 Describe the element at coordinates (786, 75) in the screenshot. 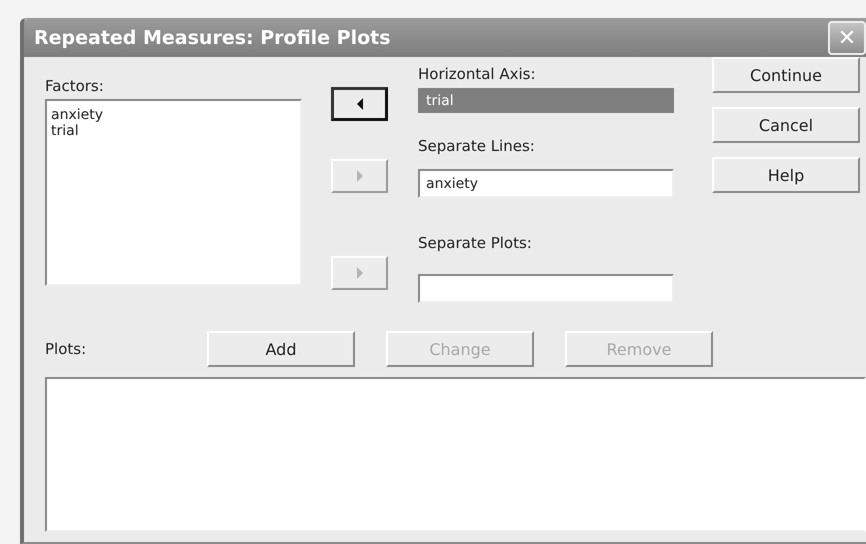

I see `dialog-button: Continue` at that location.